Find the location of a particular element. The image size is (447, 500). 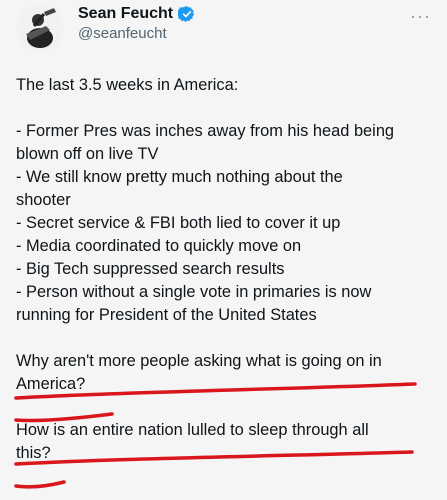

display-name: Sean Feucht is located at coordinates (125, 14).